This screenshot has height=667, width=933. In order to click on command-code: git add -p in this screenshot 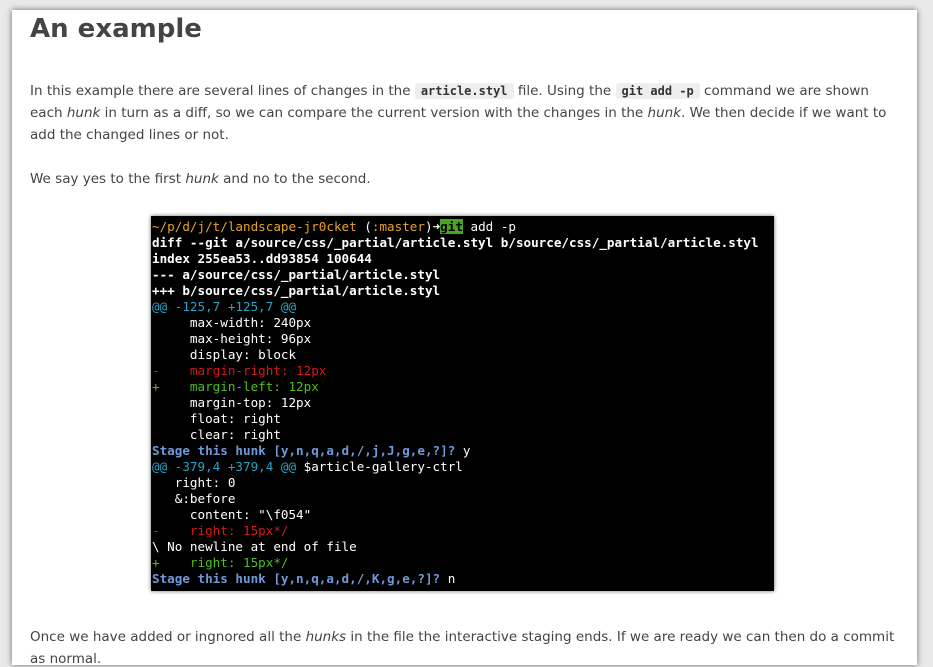, I will do `click(657, 91)`.